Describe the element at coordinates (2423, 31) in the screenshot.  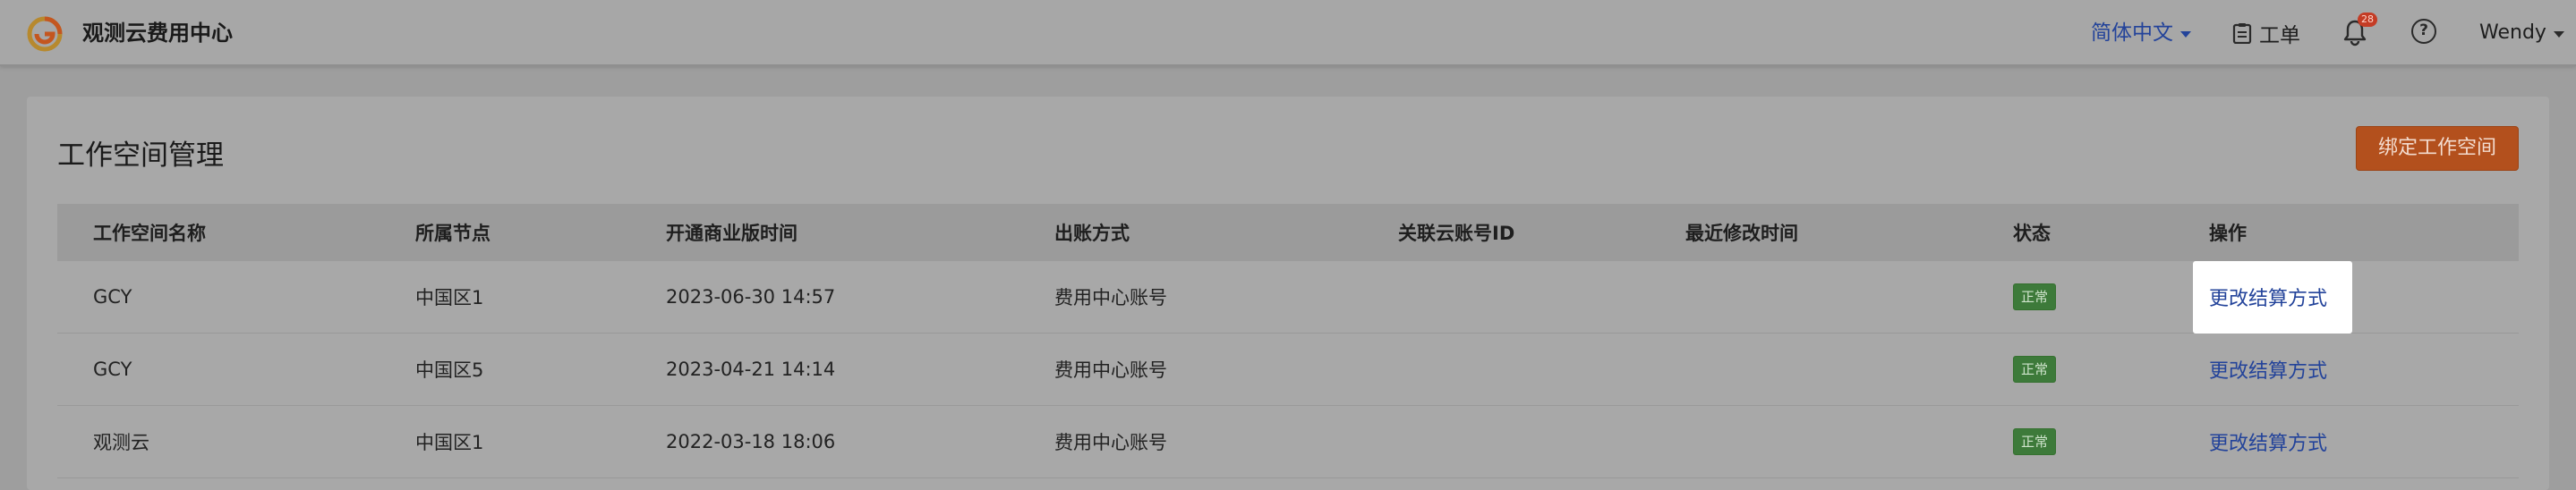
I see `question-circle-icon: ?` at that location.